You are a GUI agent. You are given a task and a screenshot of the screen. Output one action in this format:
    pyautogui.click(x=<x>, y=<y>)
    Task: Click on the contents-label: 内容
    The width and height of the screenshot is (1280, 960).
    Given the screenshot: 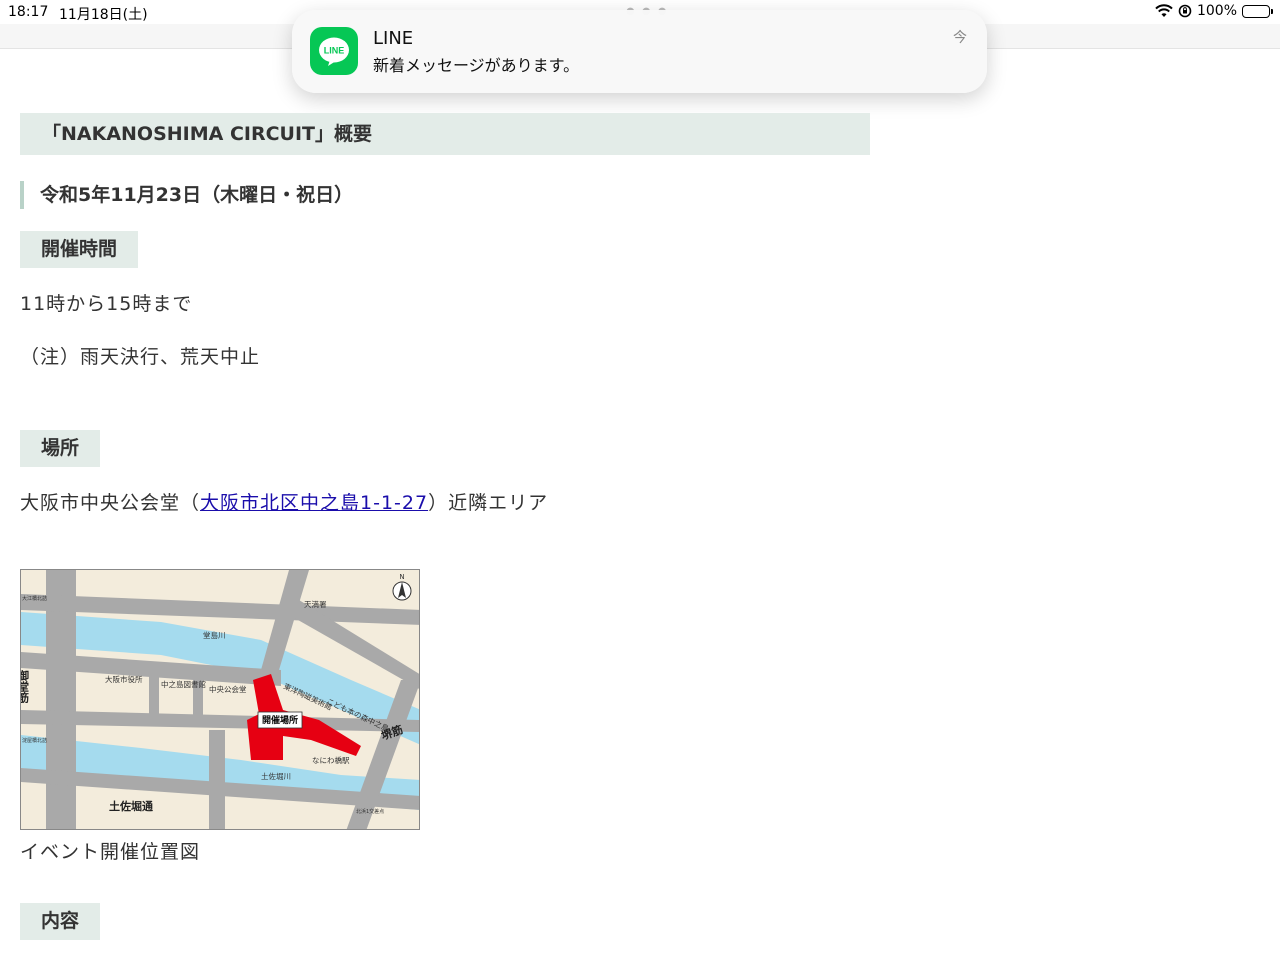 What is the action you would take?
    pyautogui.click(x=60, y=921)
    